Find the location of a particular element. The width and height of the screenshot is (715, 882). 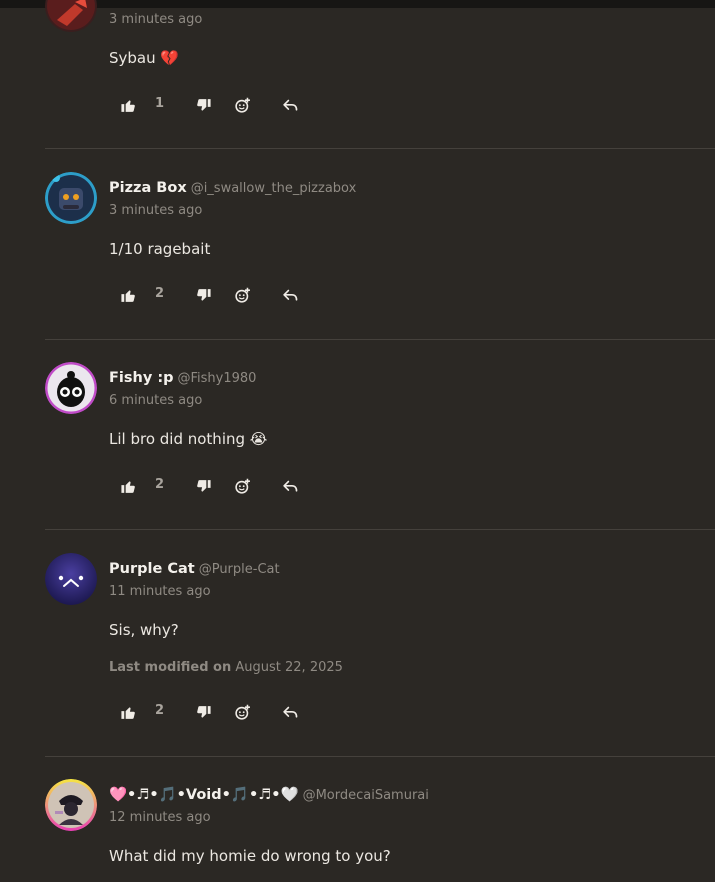

comment-body: Sybau 💔 is located at coordinates (144, 58).